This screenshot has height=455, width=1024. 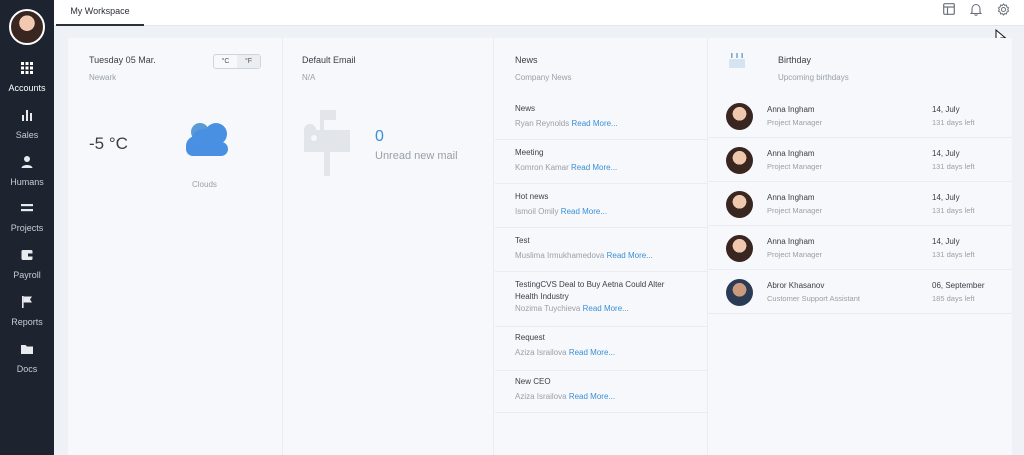 What do you see at coordinates (100, 13) in the screenshot?
I see `tab-my-workspace: My Workspace` at bounding box center [100, 13].